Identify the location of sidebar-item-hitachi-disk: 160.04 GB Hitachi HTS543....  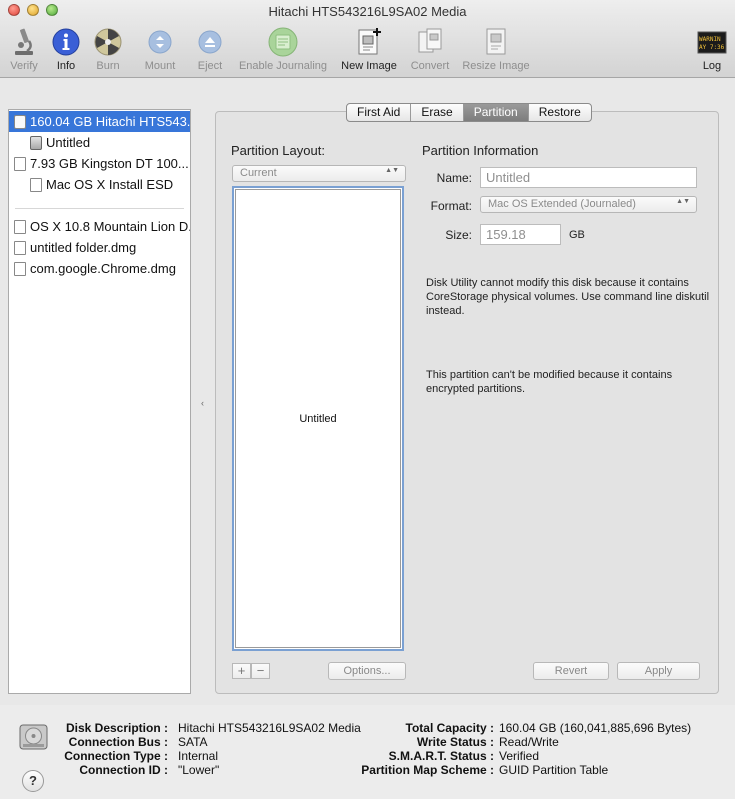
(99, 121).